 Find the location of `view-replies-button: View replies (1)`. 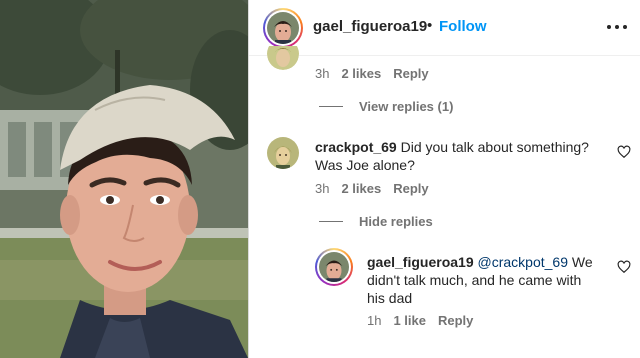

view-replies-button: View replies (1) is located at coordinates (386, 106).